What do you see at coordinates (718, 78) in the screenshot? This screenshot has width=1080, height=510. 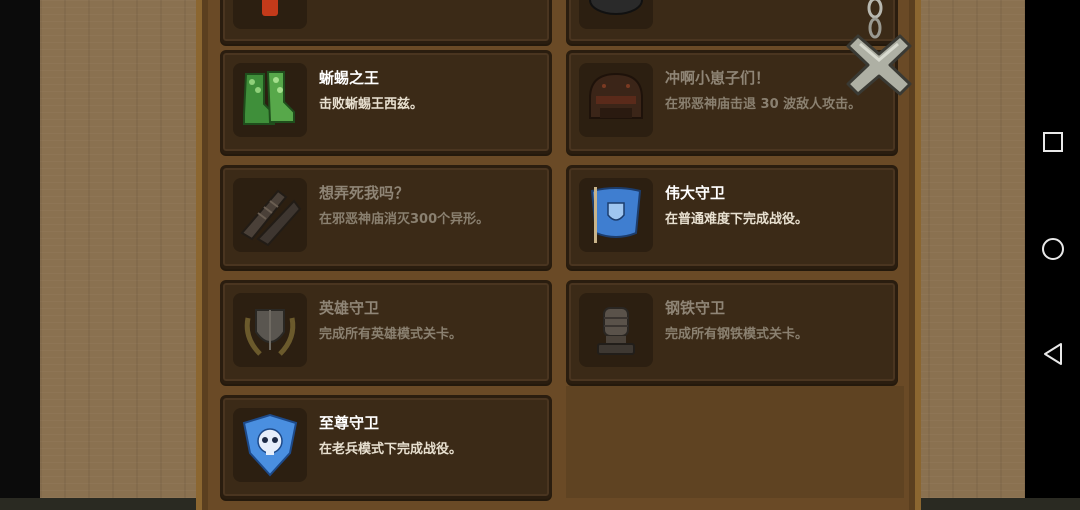 I see `achievement-title: 冲啊小崽子们！` at bounding box center [718, 78].